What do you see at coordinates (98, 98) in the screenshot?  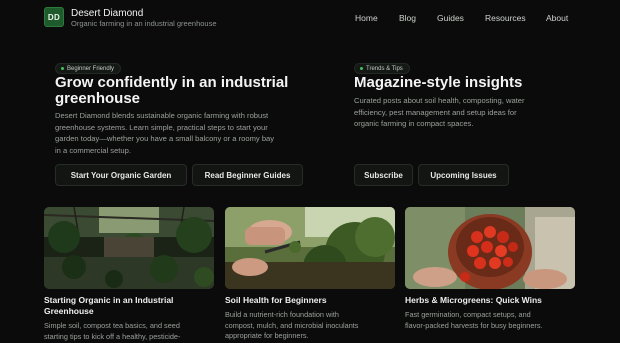 I see `hero-title-line: greenhouse` at bounding box center [98, 98].